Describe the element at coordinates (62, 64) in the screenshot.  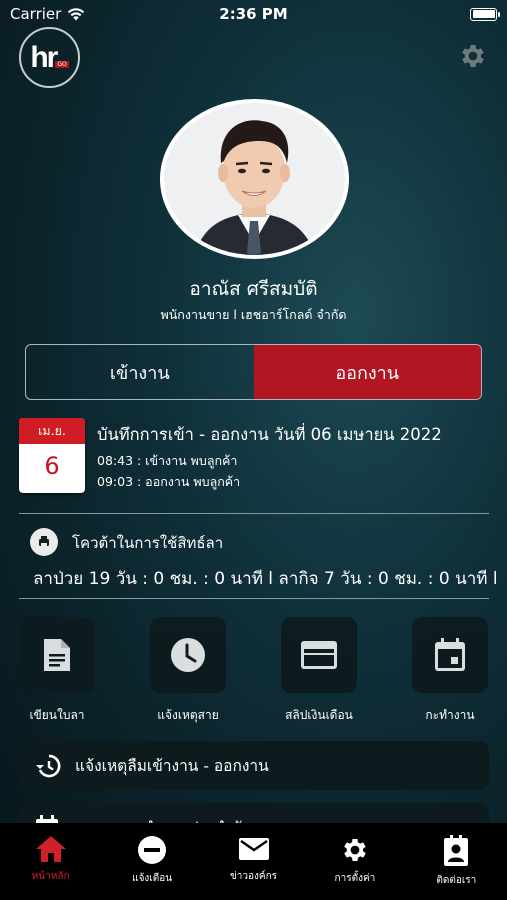
I see `logo-badge: GO` at that location.